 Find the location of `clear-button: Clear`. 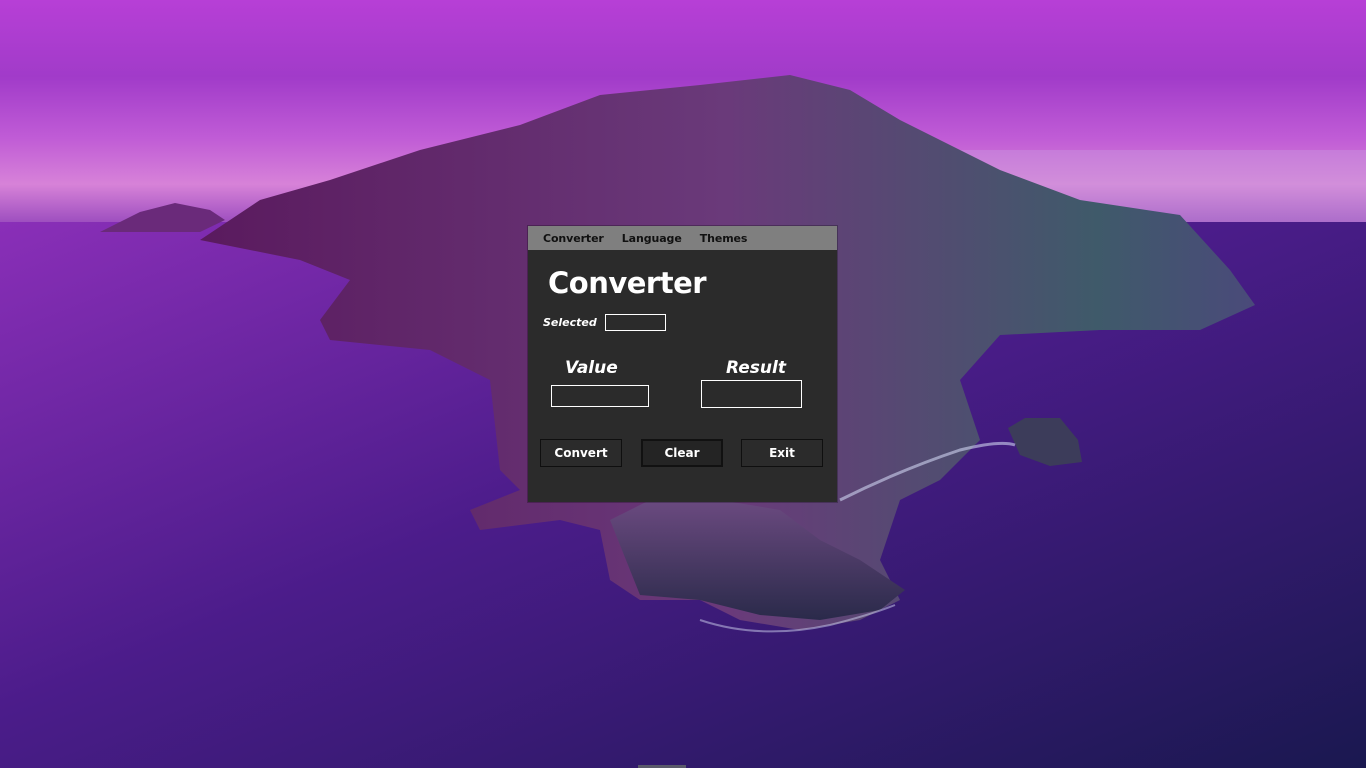

clear-button: Clear is located at coordinates (682, 453).